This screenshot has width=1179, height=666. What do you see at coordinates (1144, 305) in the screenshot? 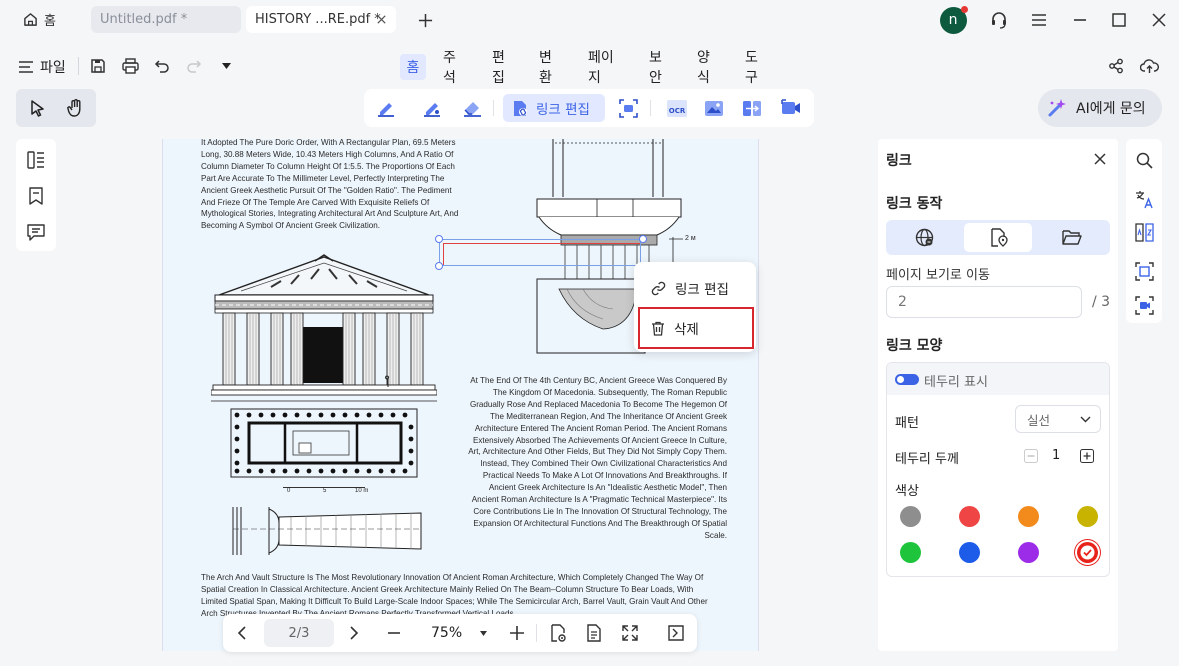
I see `screen-capture-icon` at bounding box center [1144, 305].